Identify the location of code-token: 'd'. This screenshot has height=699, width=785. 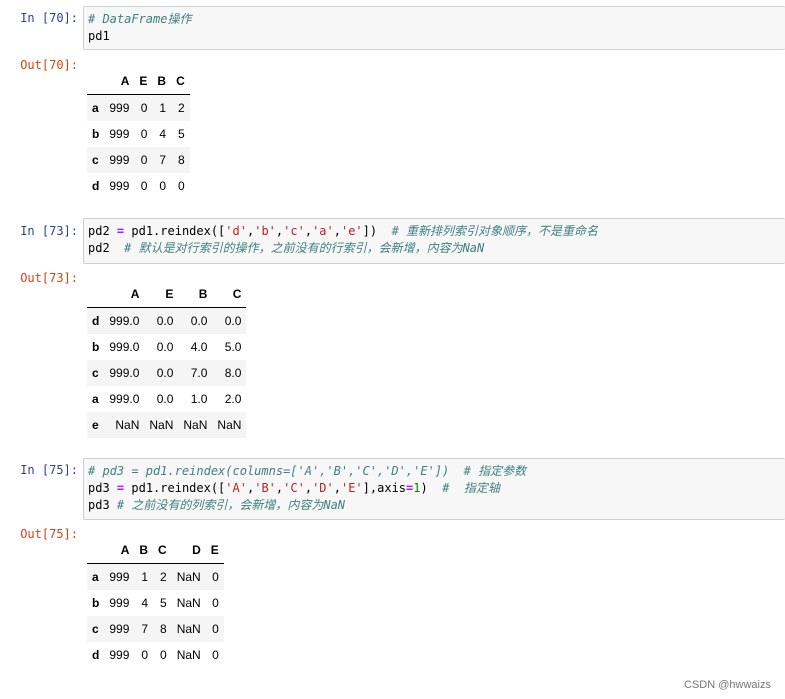
(236, 231).